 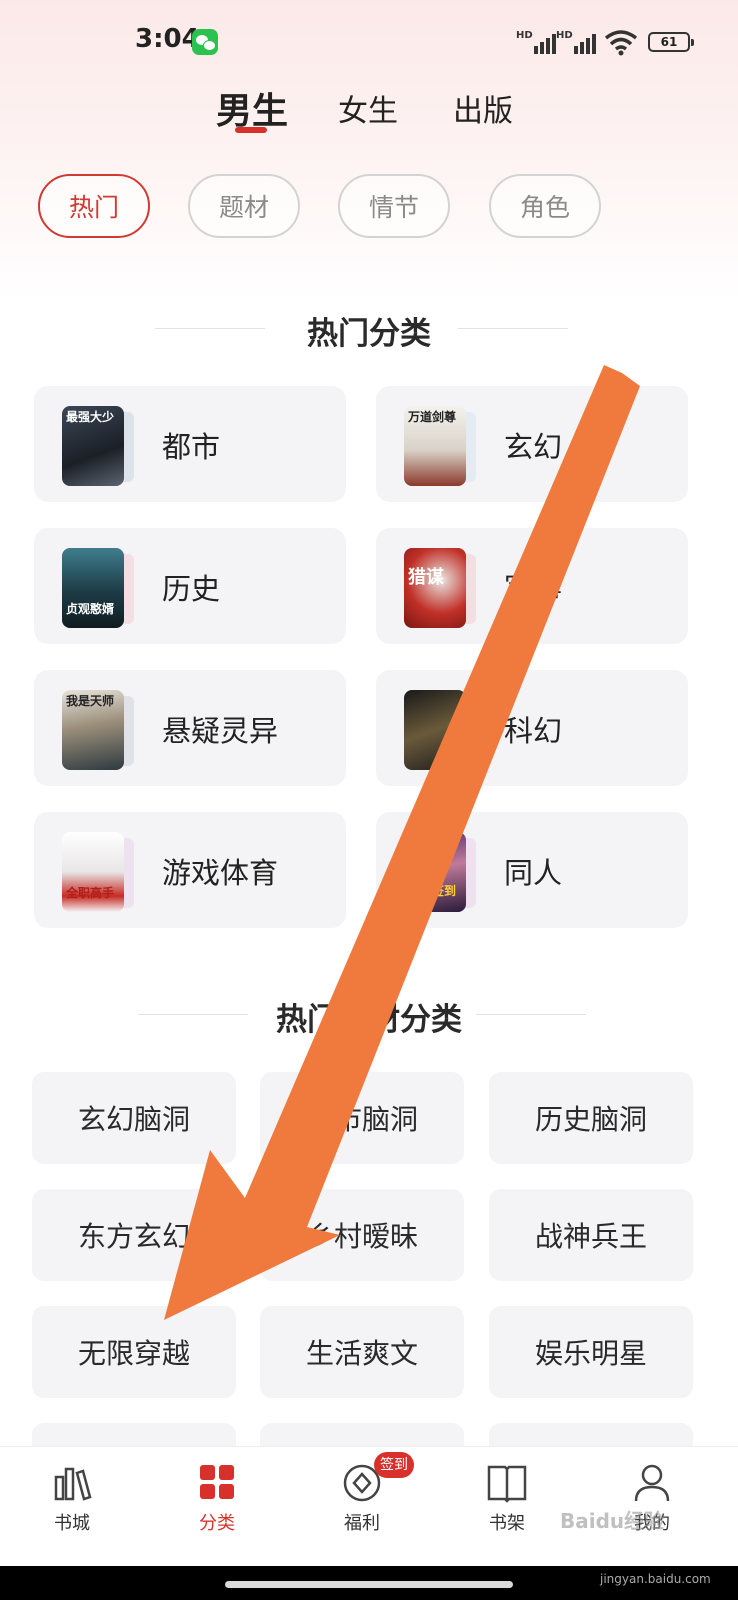 What do you see at coordinates (369, 334) in the screenshot?
I see `section-title-hot: 热门分类` at bounding box center [369, 334].